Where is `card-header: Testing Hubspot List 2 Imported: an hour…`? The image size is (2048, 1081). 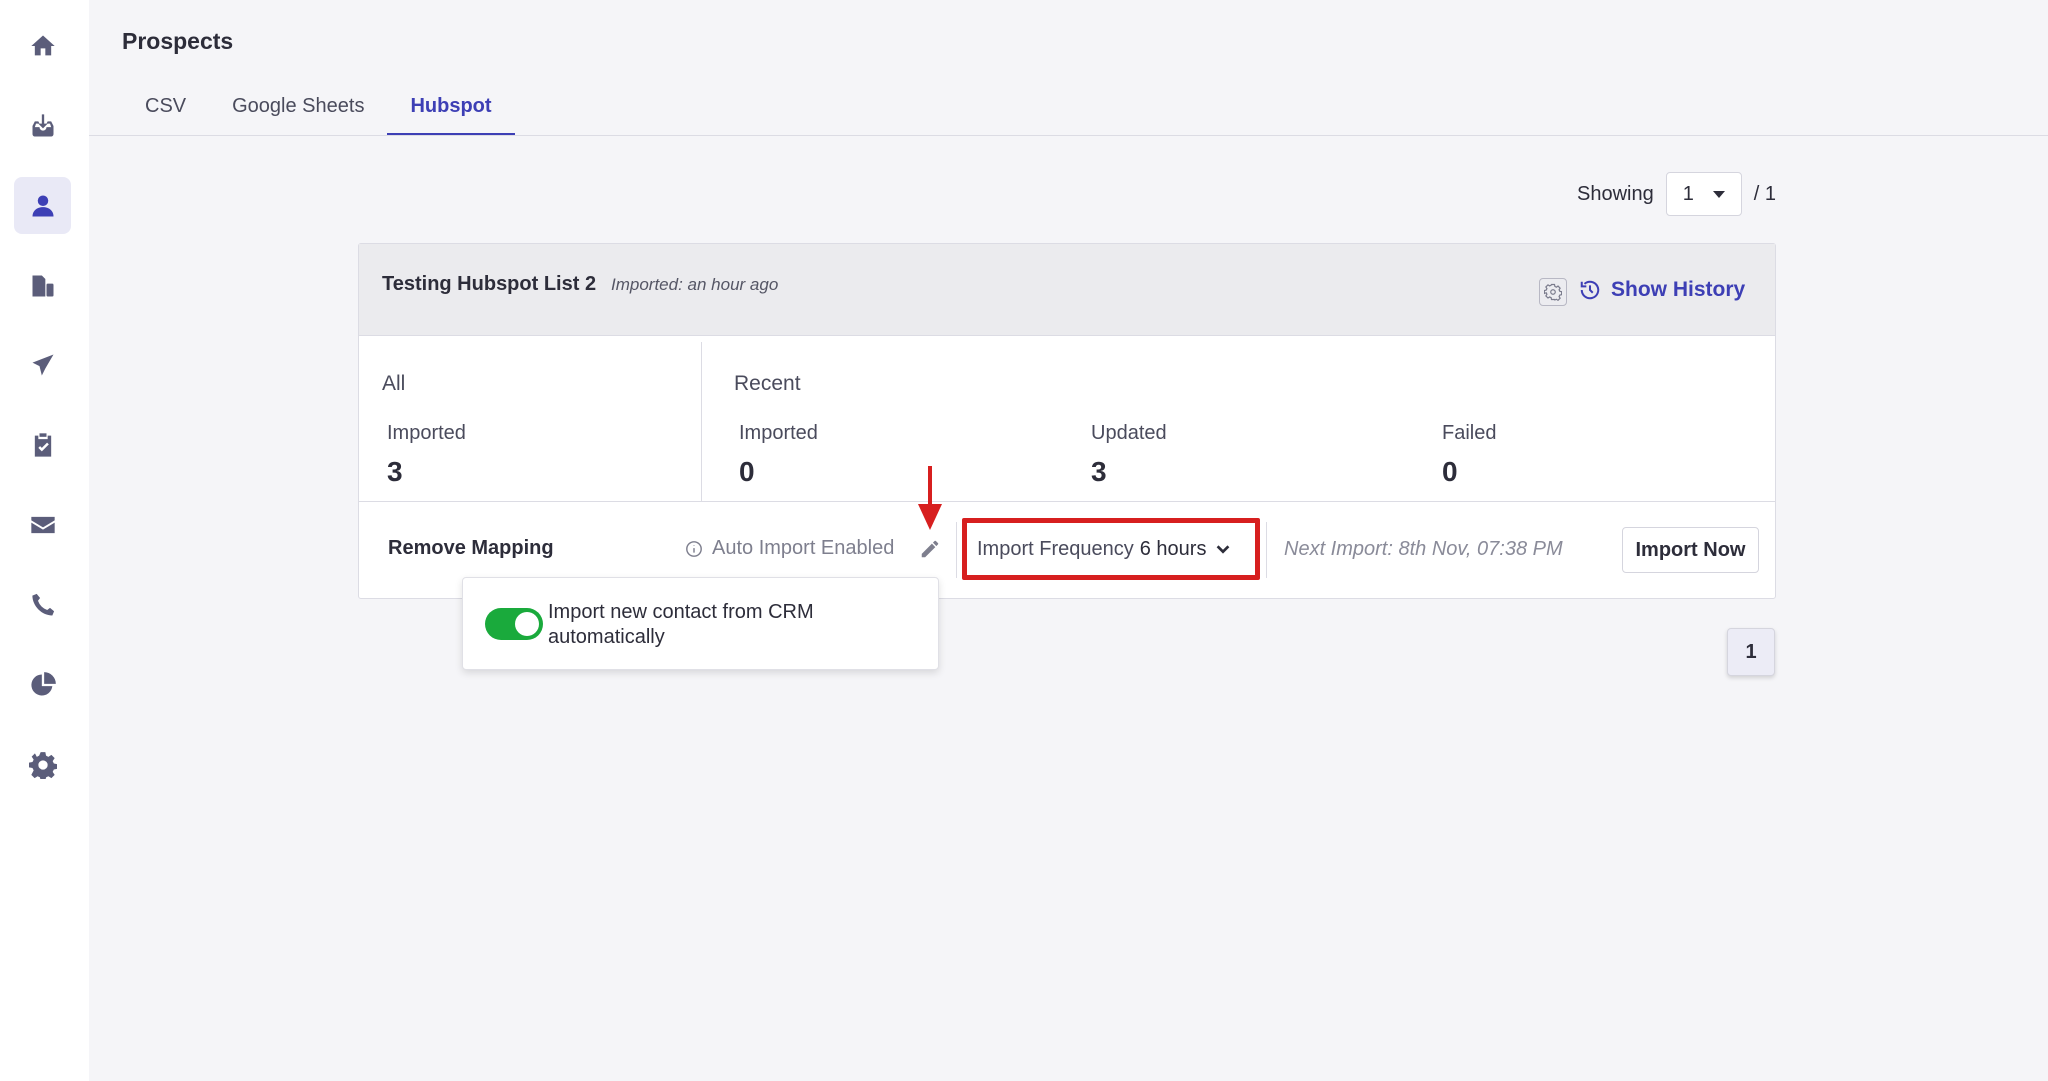
card-header: Testing Hubspot List 2 Imported: an hour… is located at coordinates (1067, 290).